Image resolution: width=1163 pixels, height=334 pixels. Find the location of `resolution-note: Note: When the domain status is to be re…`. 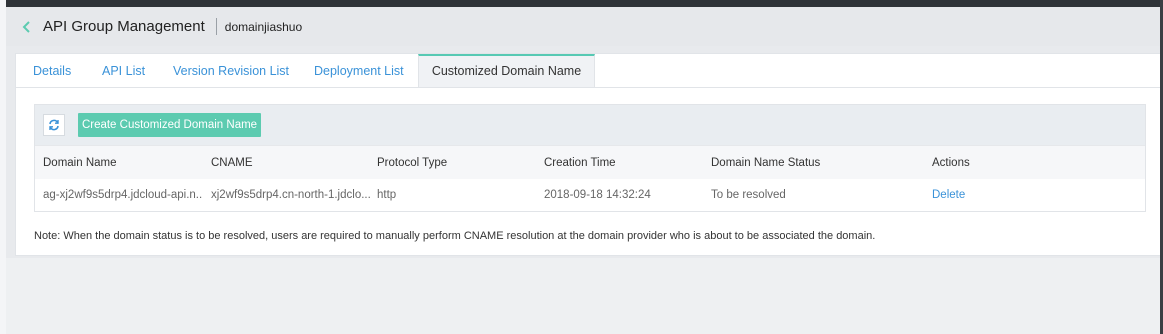

resolution-note: Note: When the domain status is to be re… is located at coordinates (455, 236).